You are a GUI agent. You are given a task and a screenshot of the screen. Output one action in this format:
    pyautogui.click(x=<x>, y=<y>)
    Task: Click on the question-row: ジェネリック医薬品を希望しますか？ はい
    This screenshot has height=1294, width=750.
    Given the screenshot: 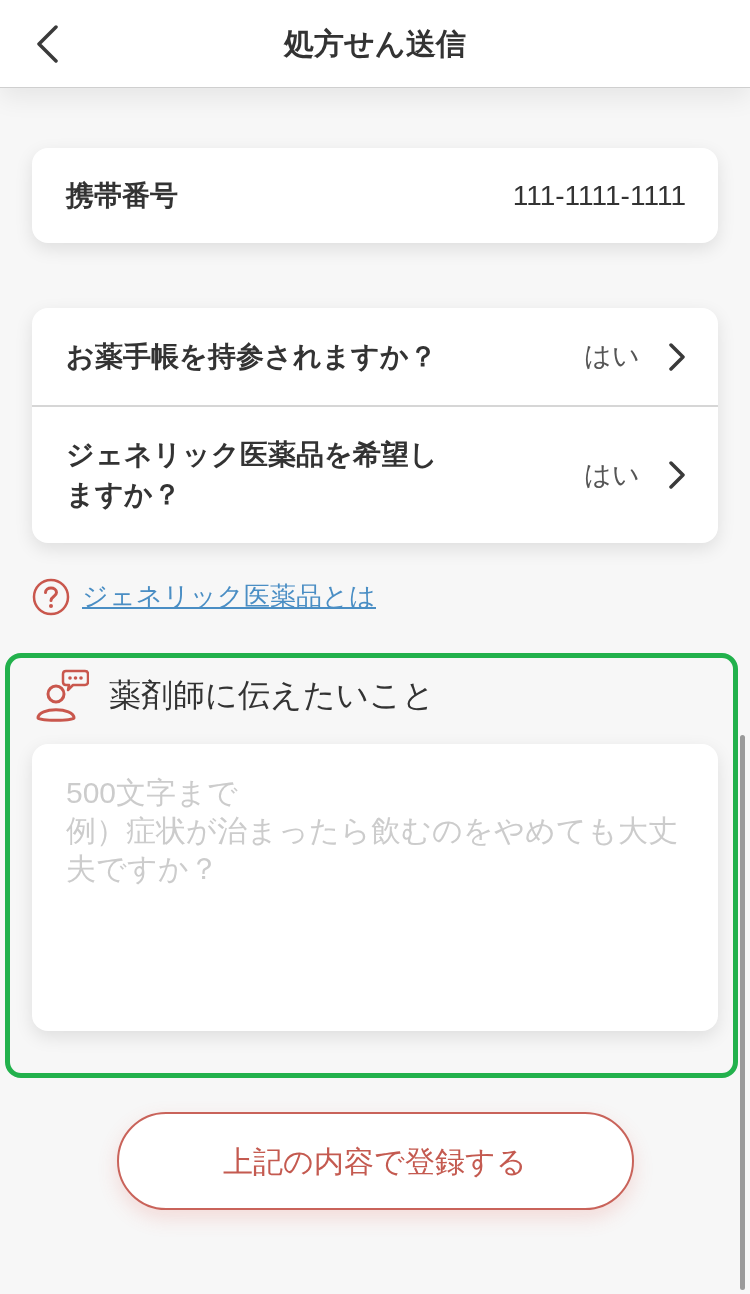 What is the action you would take?
    pyautogui.click(x=375, y=474)
    